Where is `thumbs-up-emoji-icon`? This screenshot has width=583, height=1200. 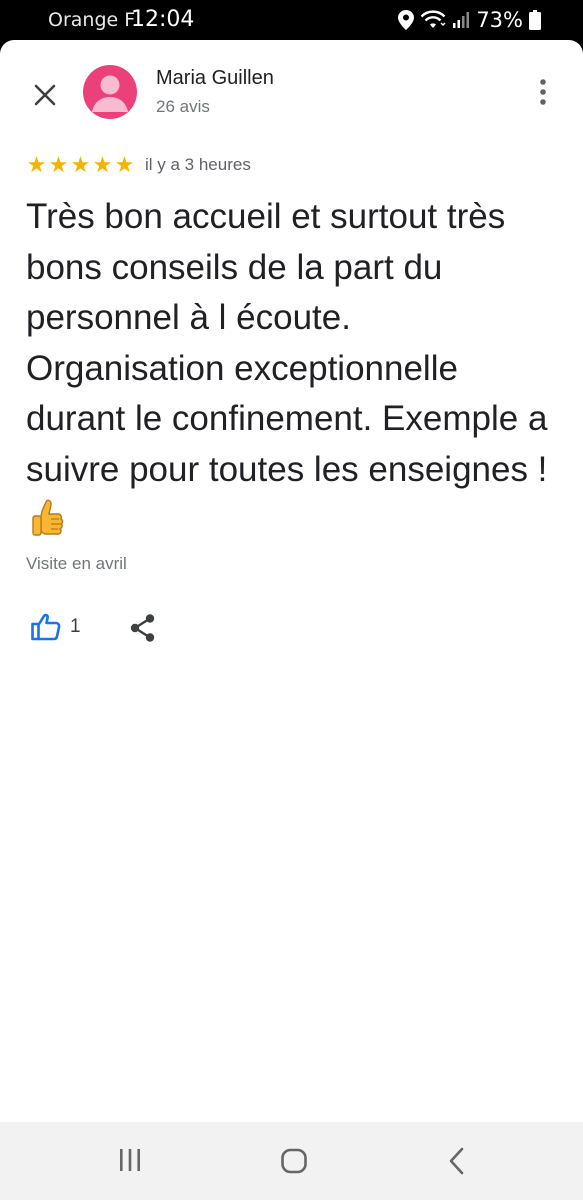
thumbs-up-emoji-icon is located at coordinates (47, 526).